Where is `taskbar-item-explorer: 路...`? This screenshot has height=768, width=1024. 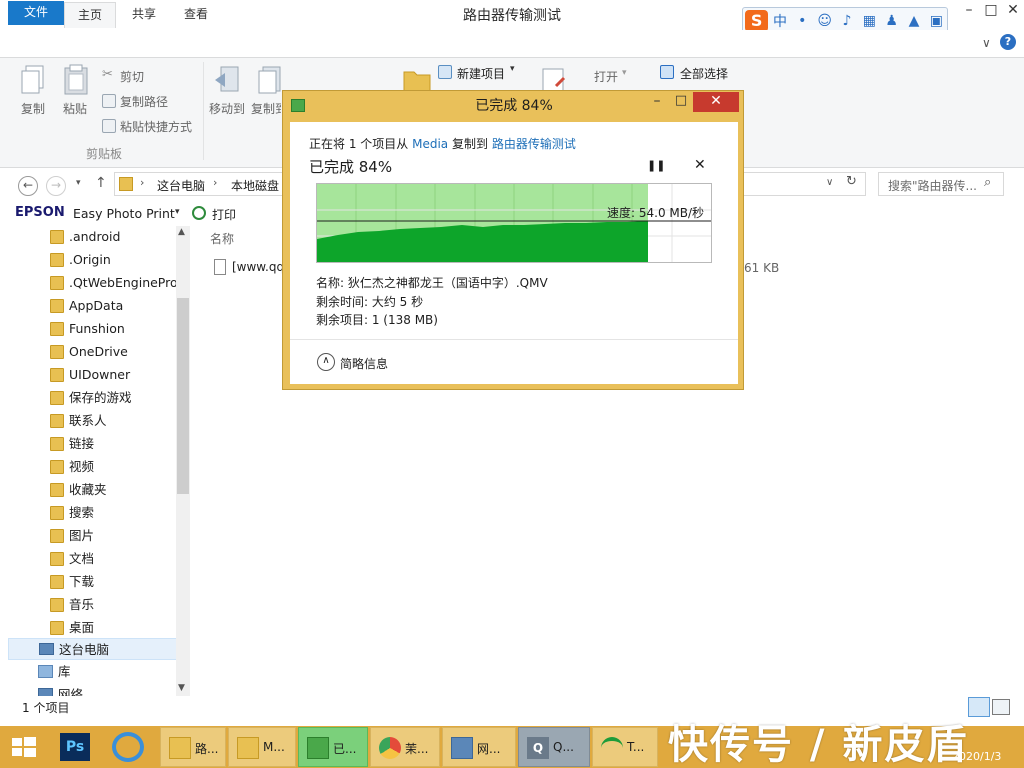 taskbar-item-explorer: 路... is located at coordinates (193, 747).